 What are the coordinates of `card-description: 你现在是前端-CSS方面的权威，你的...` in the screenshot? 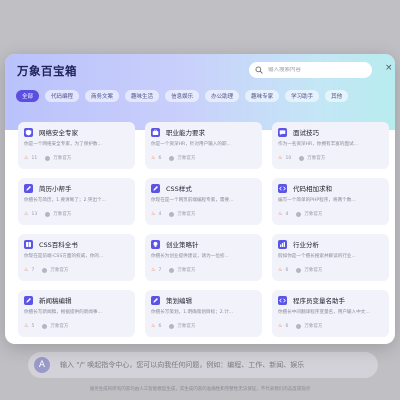 It's located at (64, 256).